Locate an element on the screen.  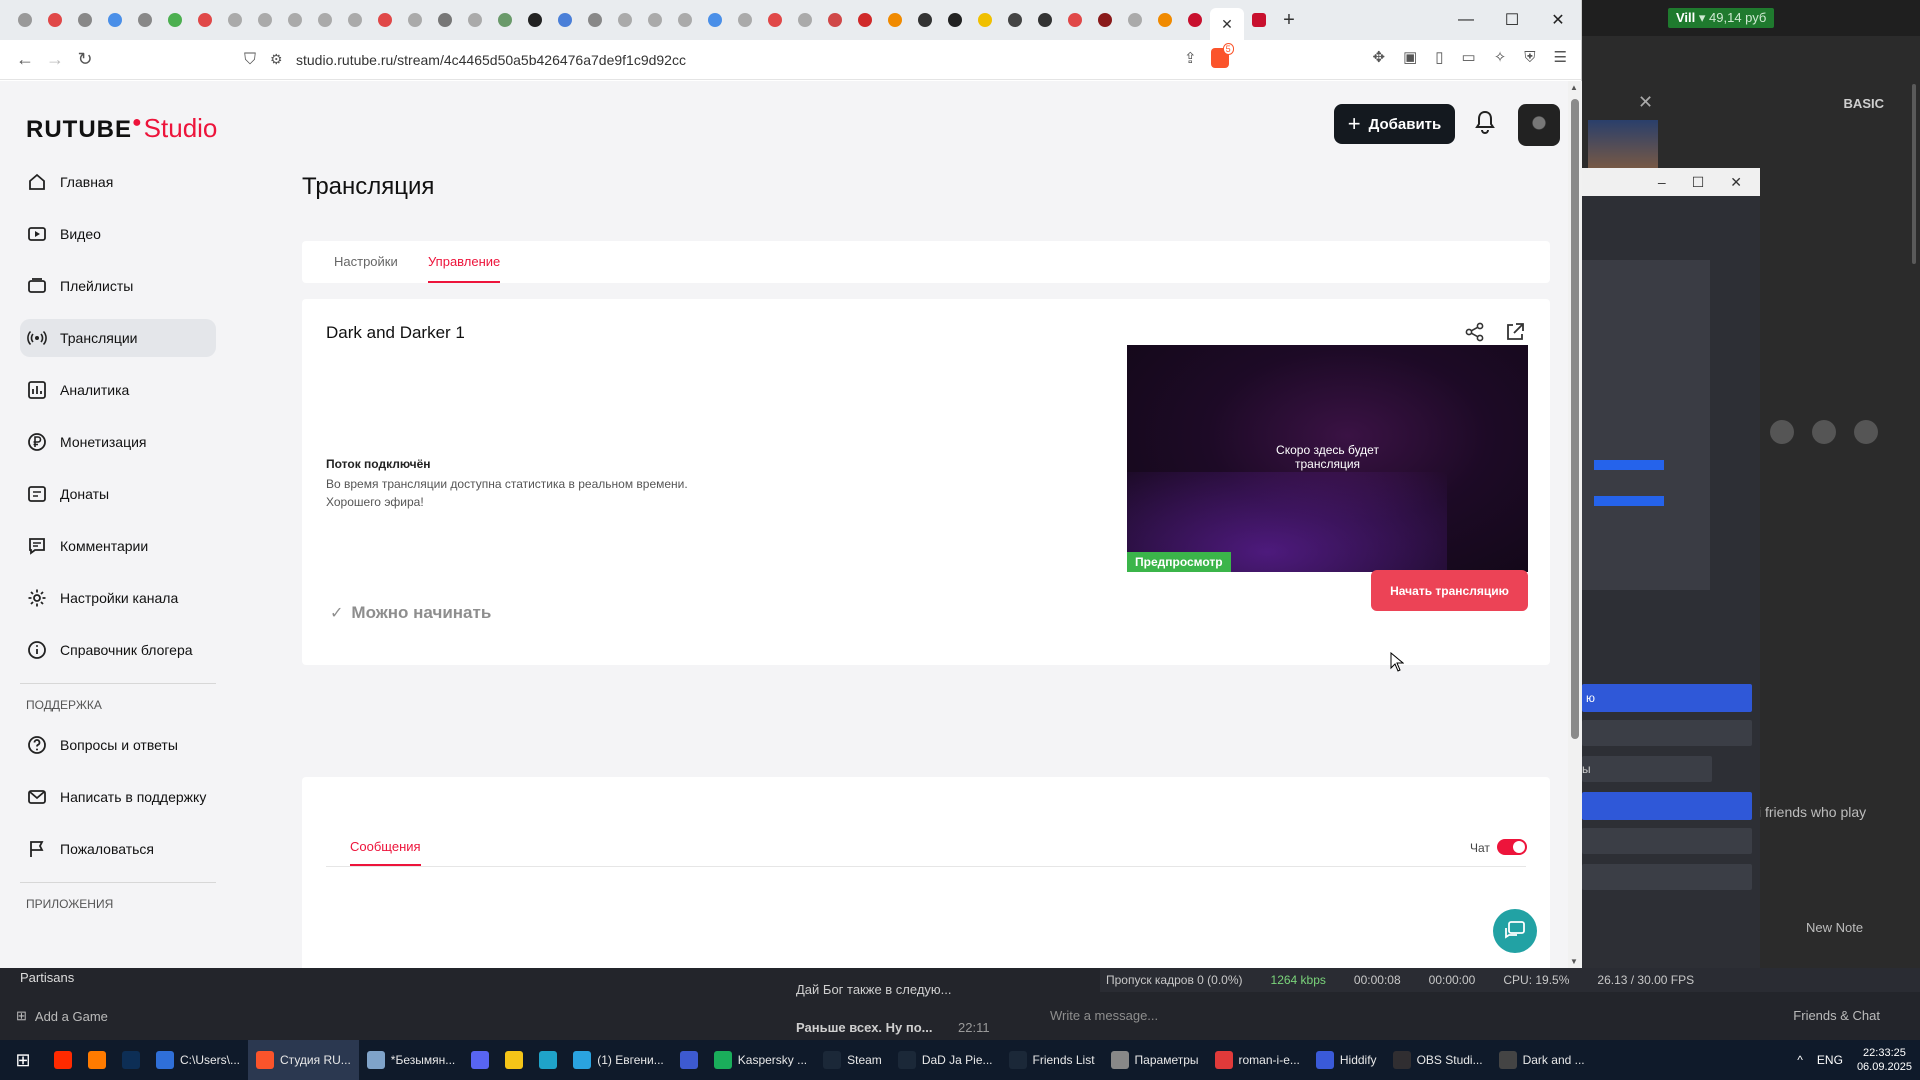
avatar is located at coordinates (1539, 125).